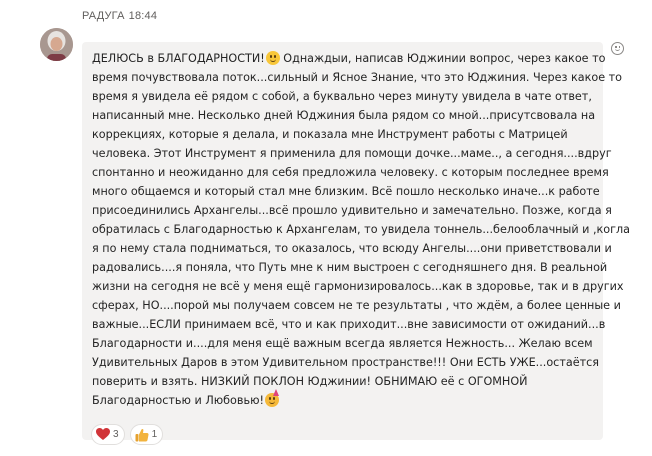  Describe the element at coordinates (342, 399) in the screenshot. I see `message-line: Благодарностью и Любовью!` at that location.